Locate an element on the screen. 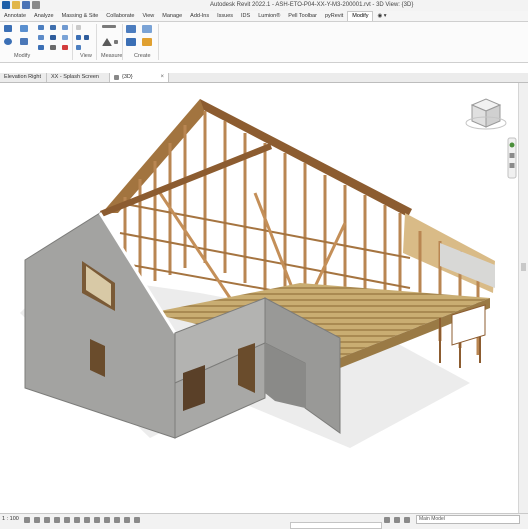 The width and height of the screenshot is (528, 529). orbit-icon is located at coordinates (512, 165).